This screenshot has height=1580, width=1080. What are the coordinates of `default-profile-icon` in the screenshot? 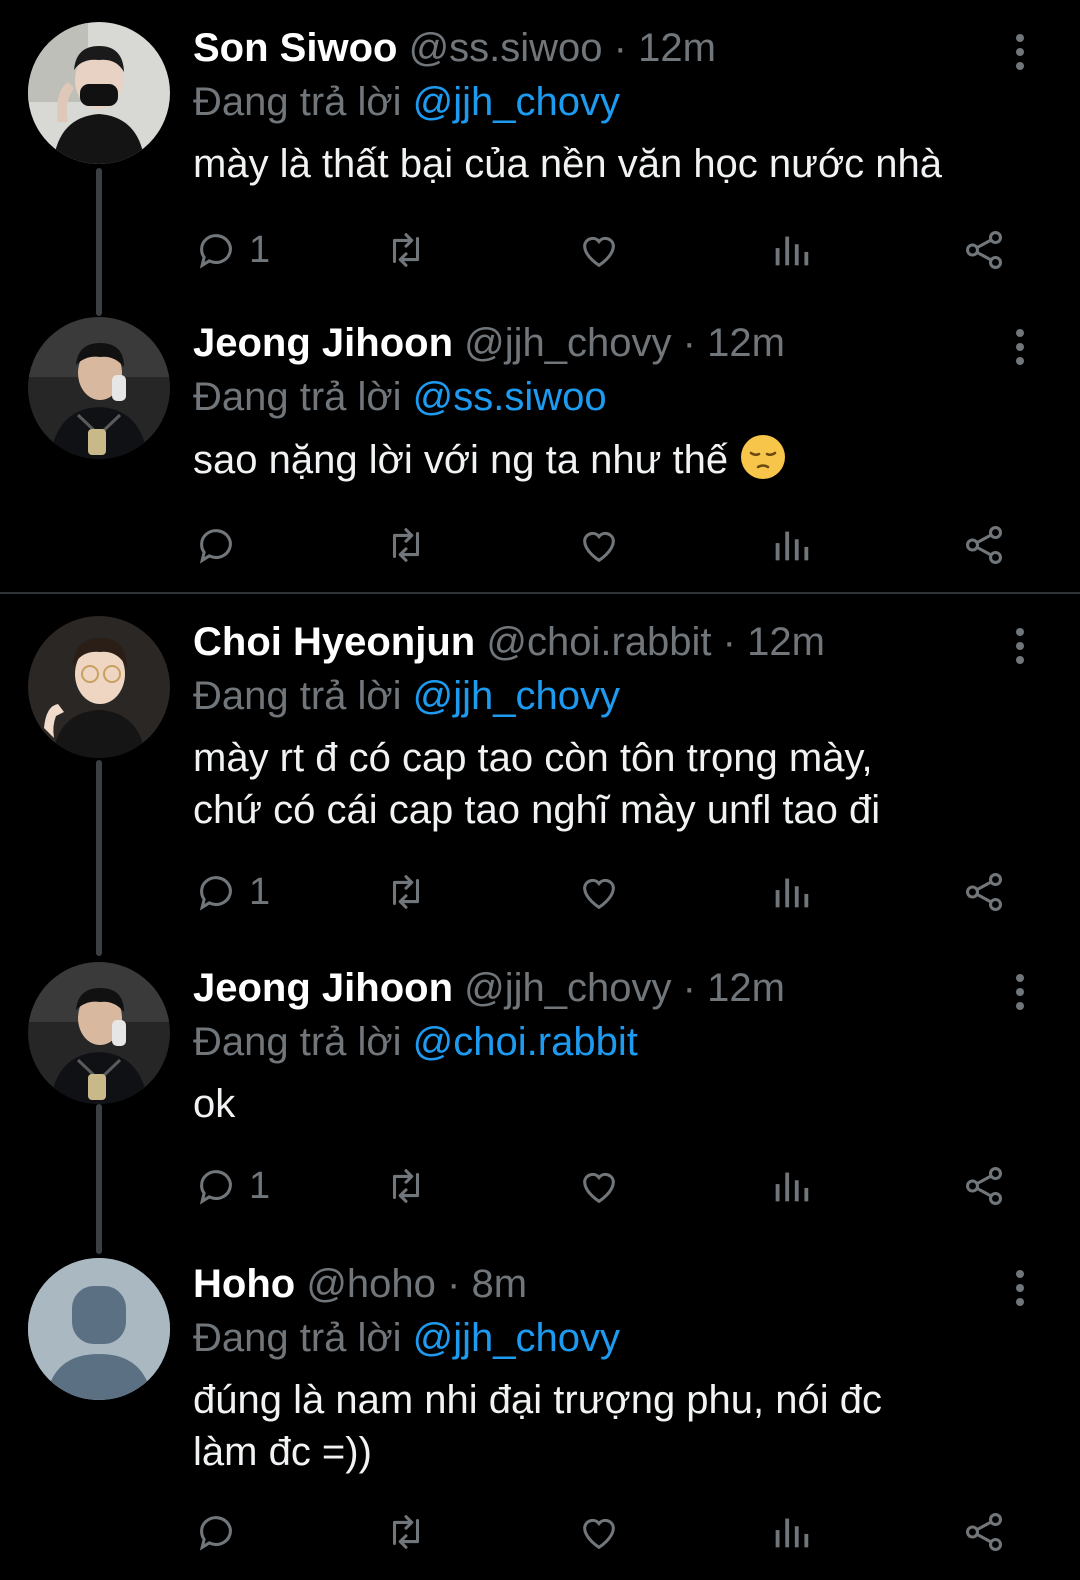 It's located at (99, 1329).